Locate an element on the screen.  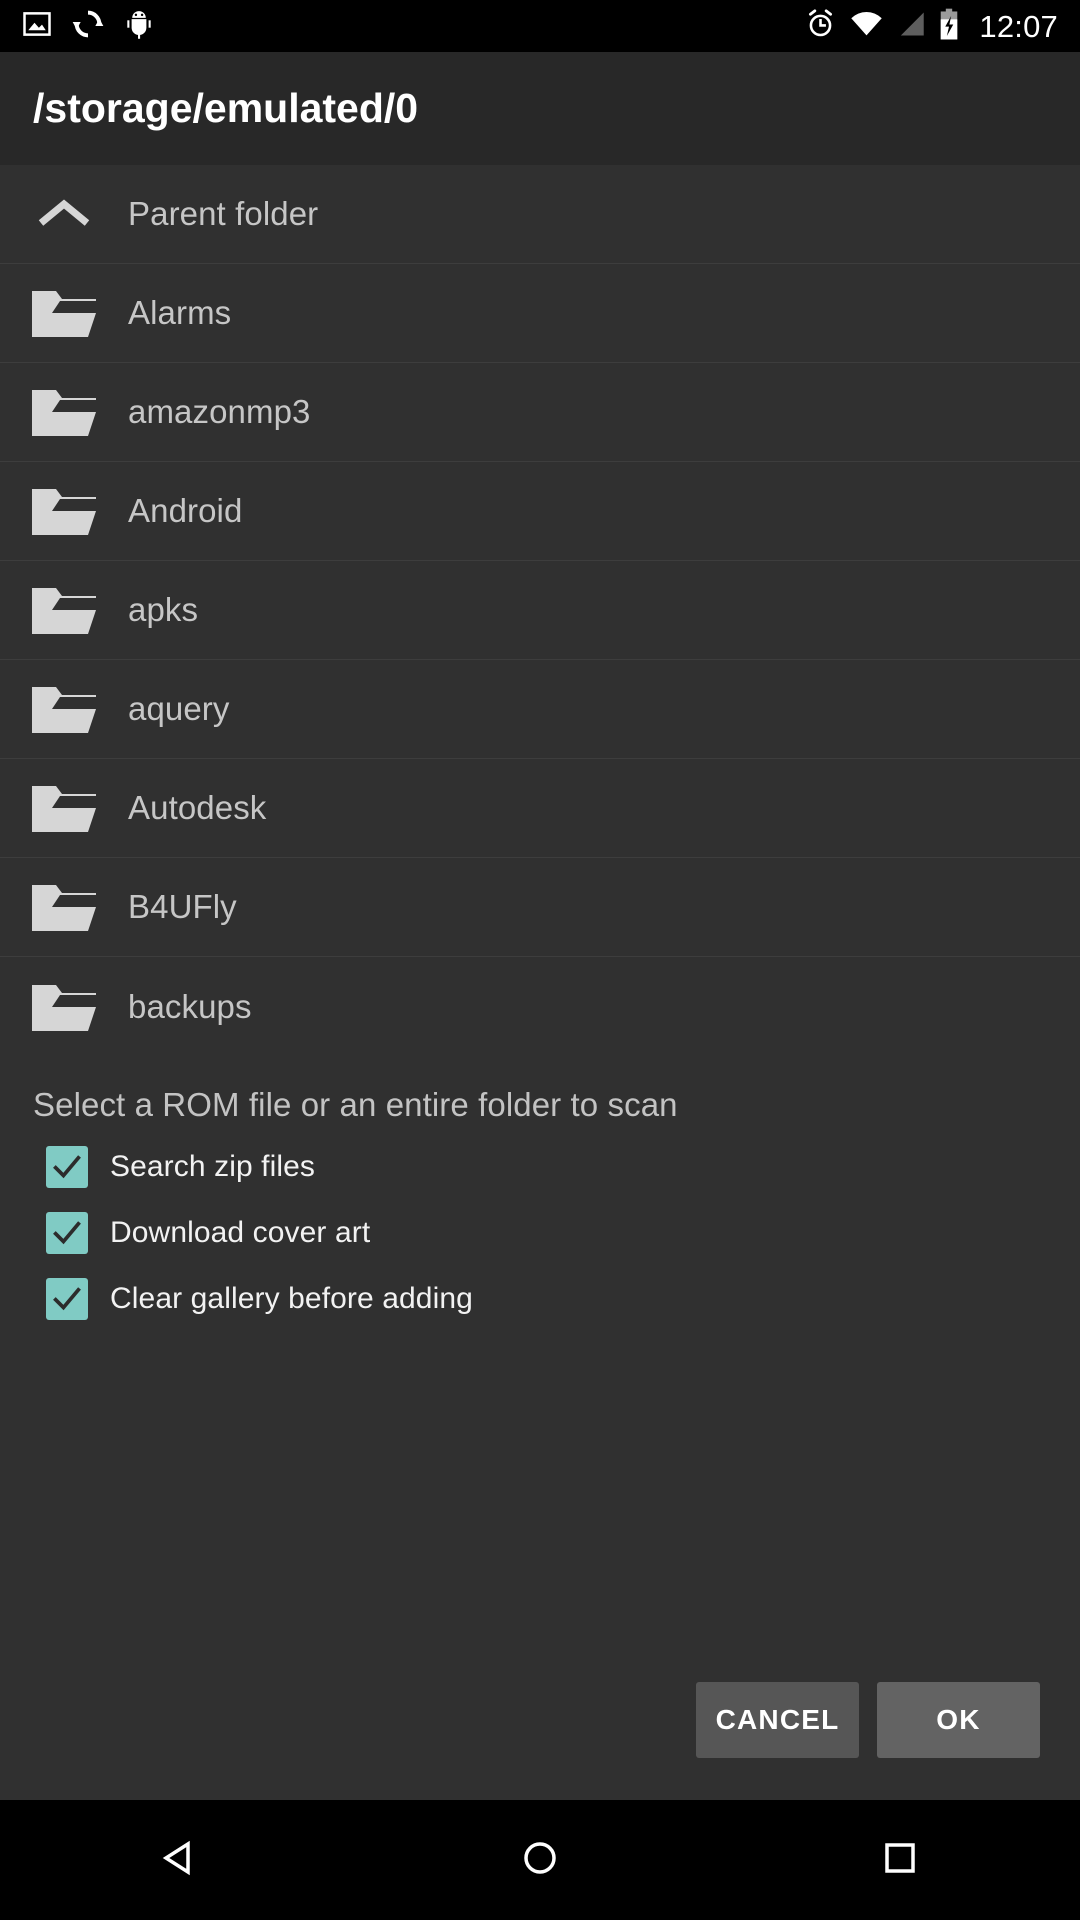
checkbox-label: Clear gallery before adding is located at coordinates (291, 1298).